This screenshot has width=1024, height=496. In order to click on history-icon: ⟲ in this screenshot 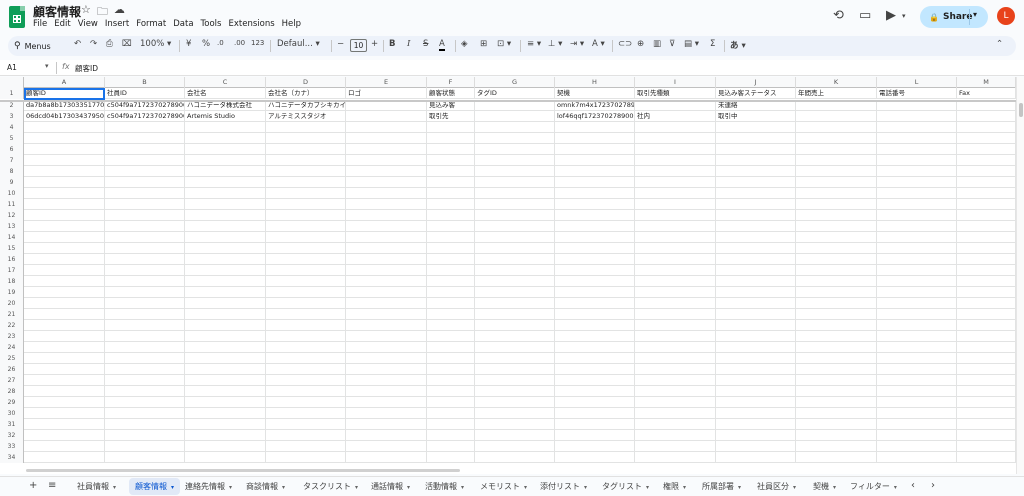, I will do `click(838, 15)`.